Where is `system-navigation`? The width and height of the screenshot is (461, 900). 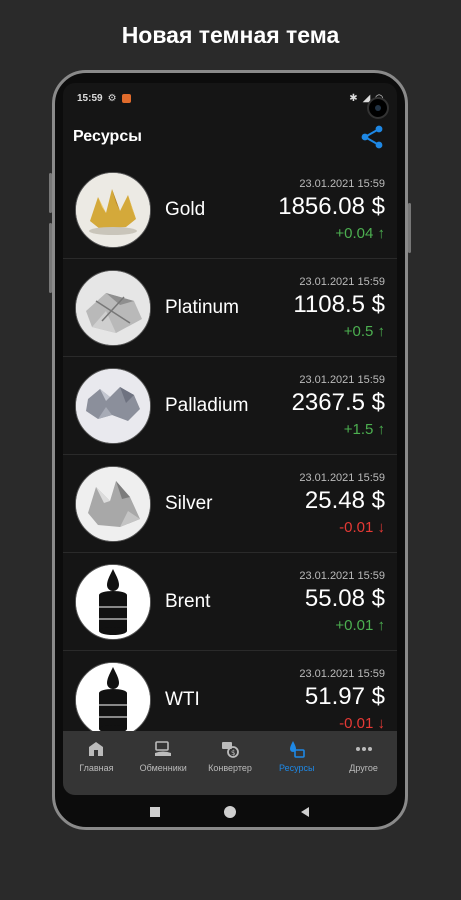
system-navigation is located at coordinates (230, 812).